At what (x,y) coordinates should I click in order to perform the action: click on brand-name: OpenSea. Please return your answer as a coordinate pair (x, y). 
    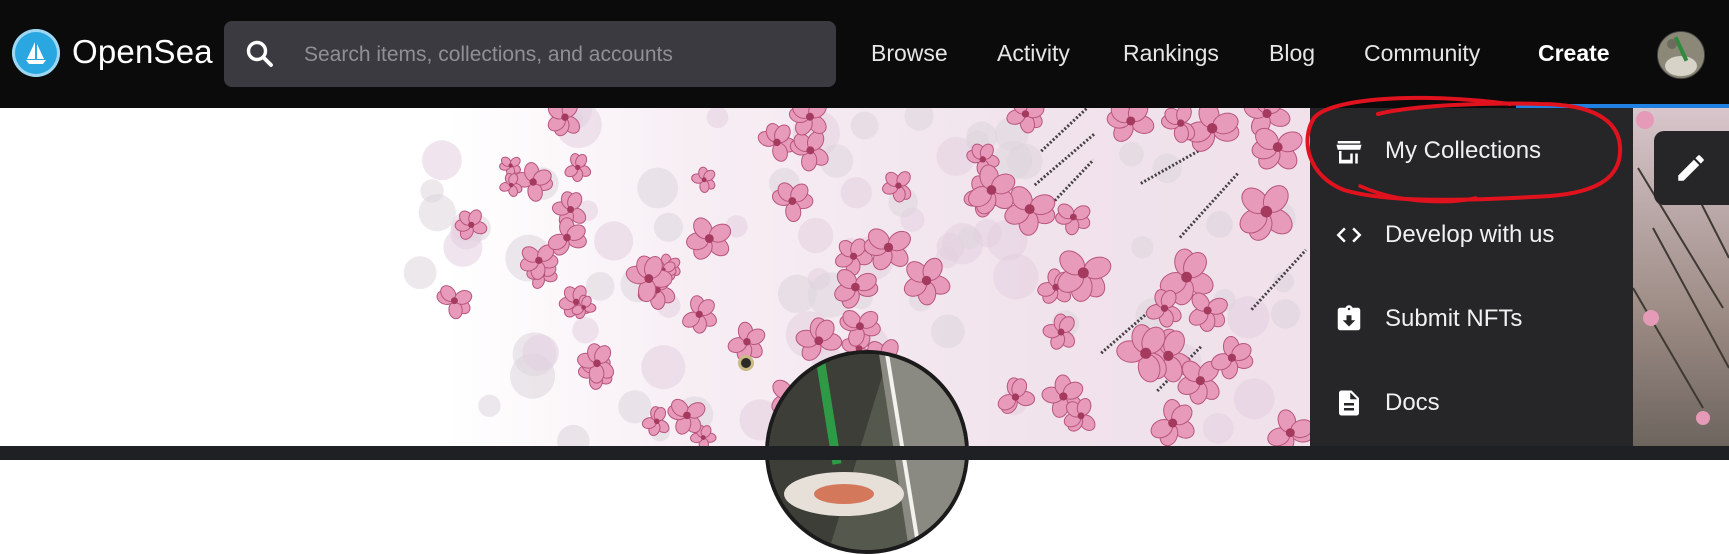
    Looking at the image, I should click on (142, 52).